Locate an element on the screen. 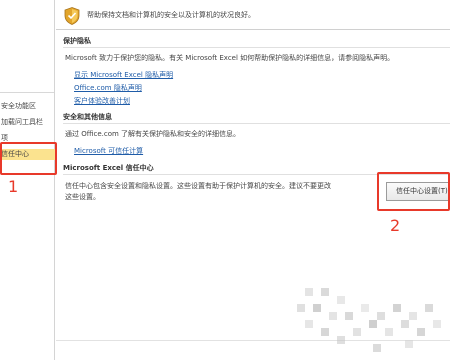 The width and height of the screenshot is (450, 360). sidebar-divider is located at coordinates (27, 92).